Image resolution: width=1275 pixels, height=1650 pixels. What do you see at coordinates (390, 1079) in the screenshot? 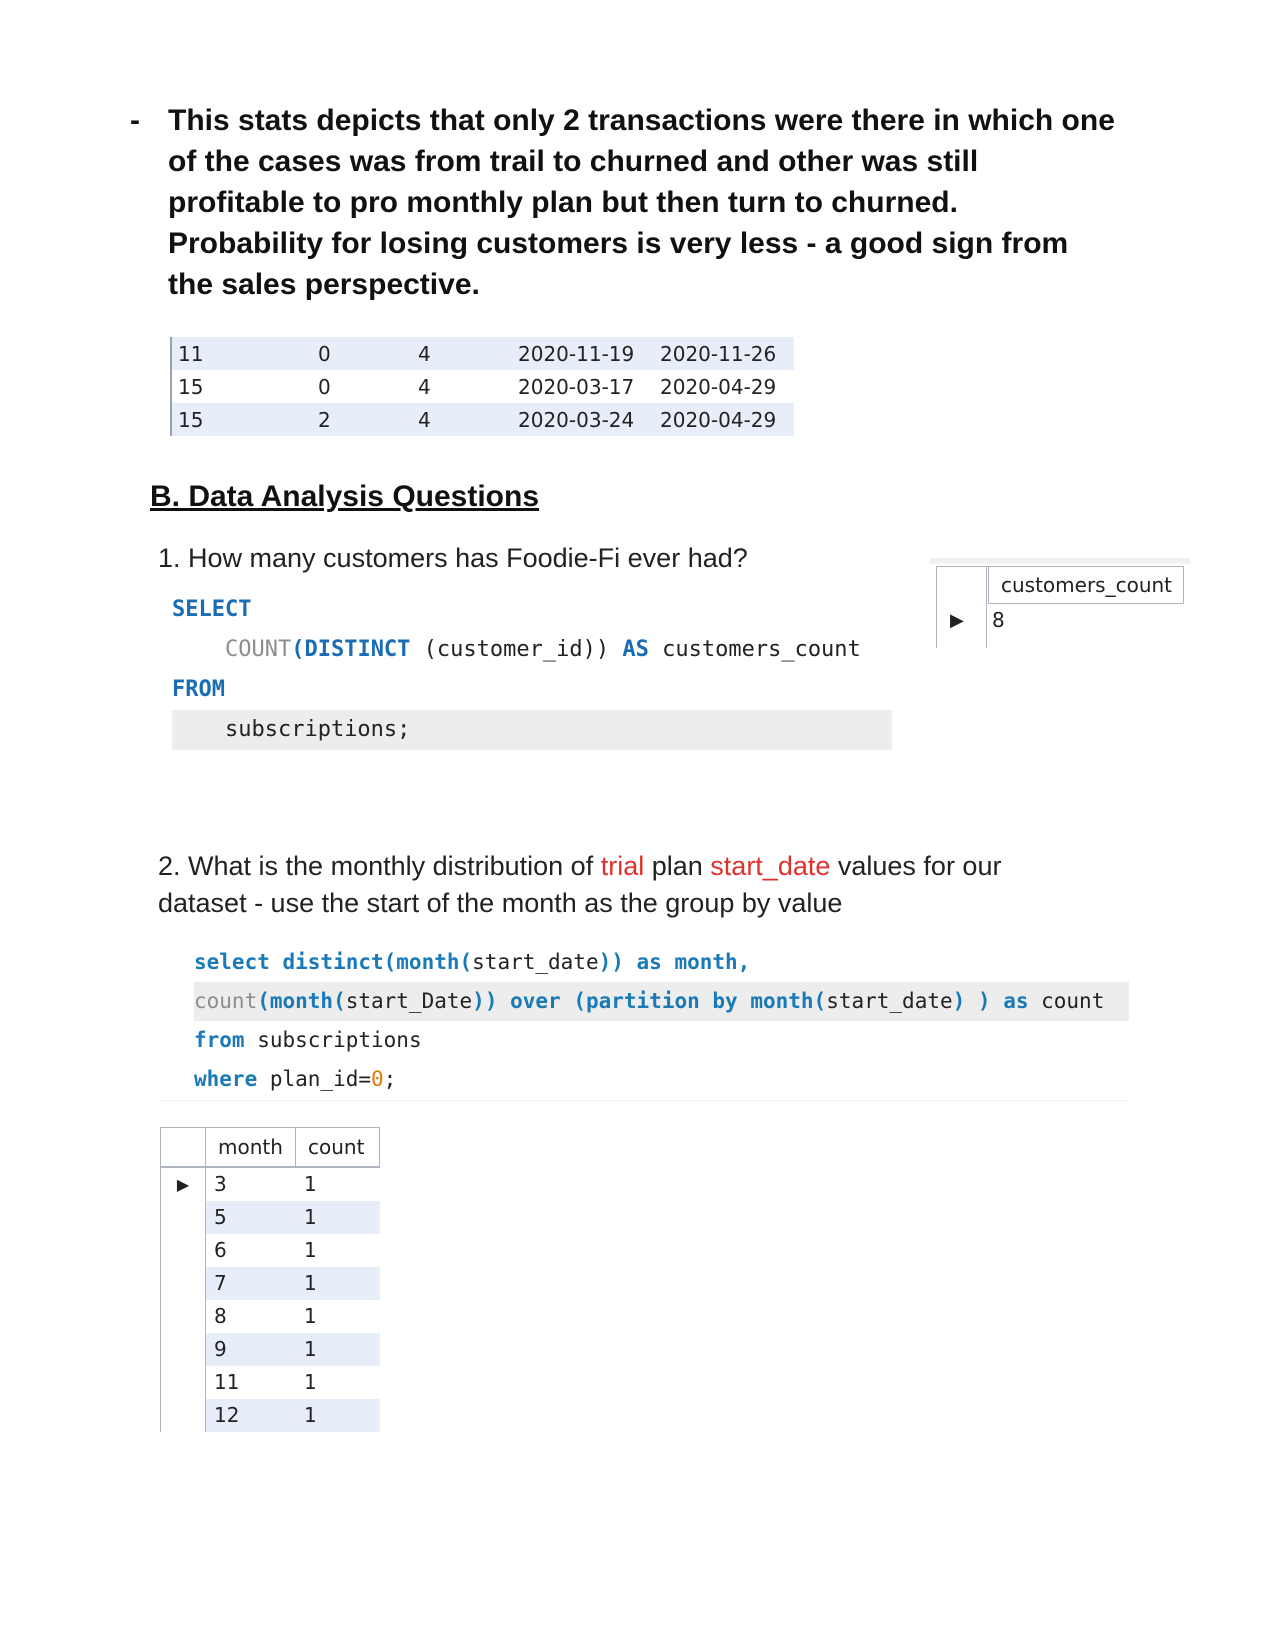
I see `sql-terminator: ;` at bounding box center [390, 1079].